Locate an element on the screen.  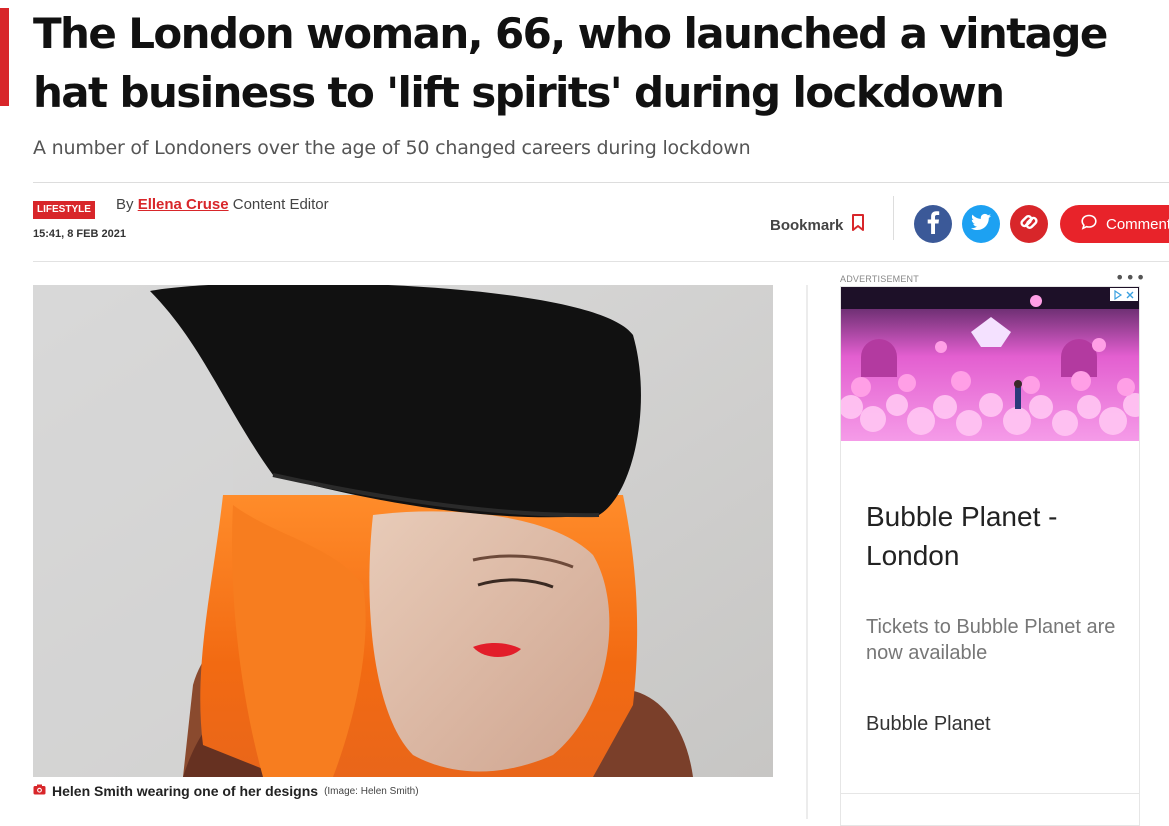
bookmark-button: Bookmark is located at coordinates (817, 225).